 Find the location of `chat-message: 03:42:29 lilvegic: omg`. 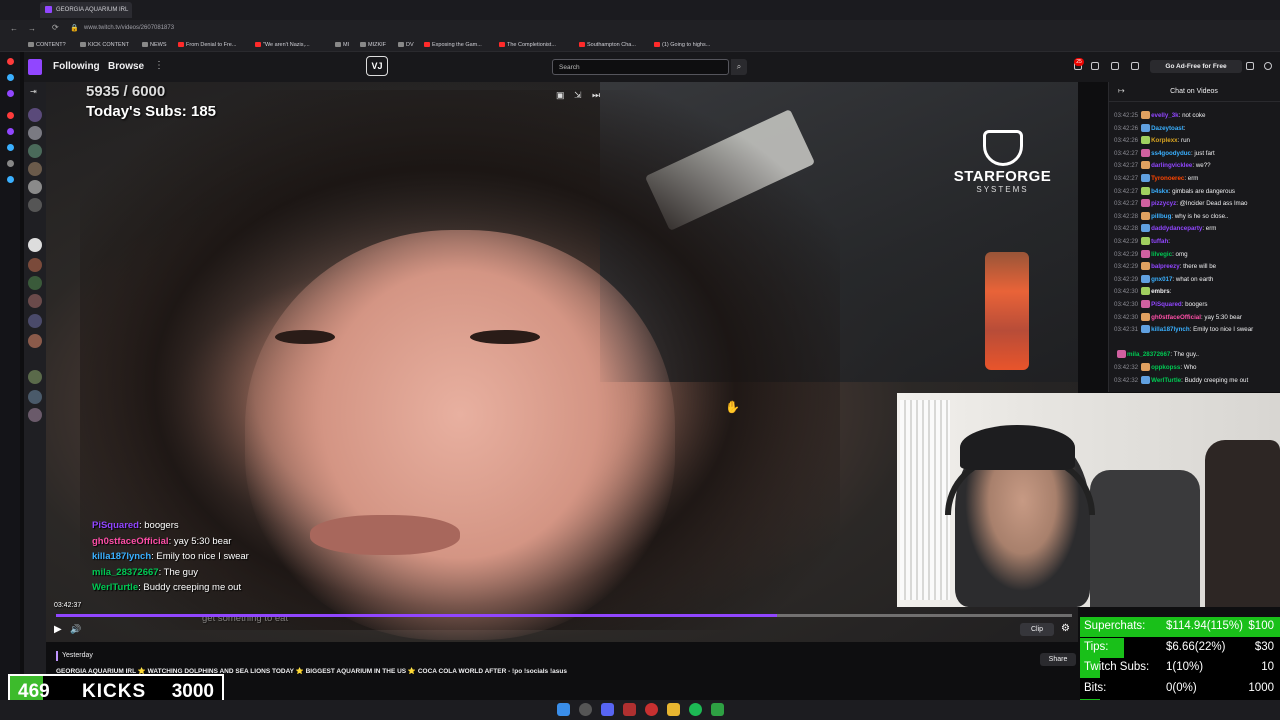

chat-message: 03:42:29 lilvegic: omg is located at coordinates (1196, 253).